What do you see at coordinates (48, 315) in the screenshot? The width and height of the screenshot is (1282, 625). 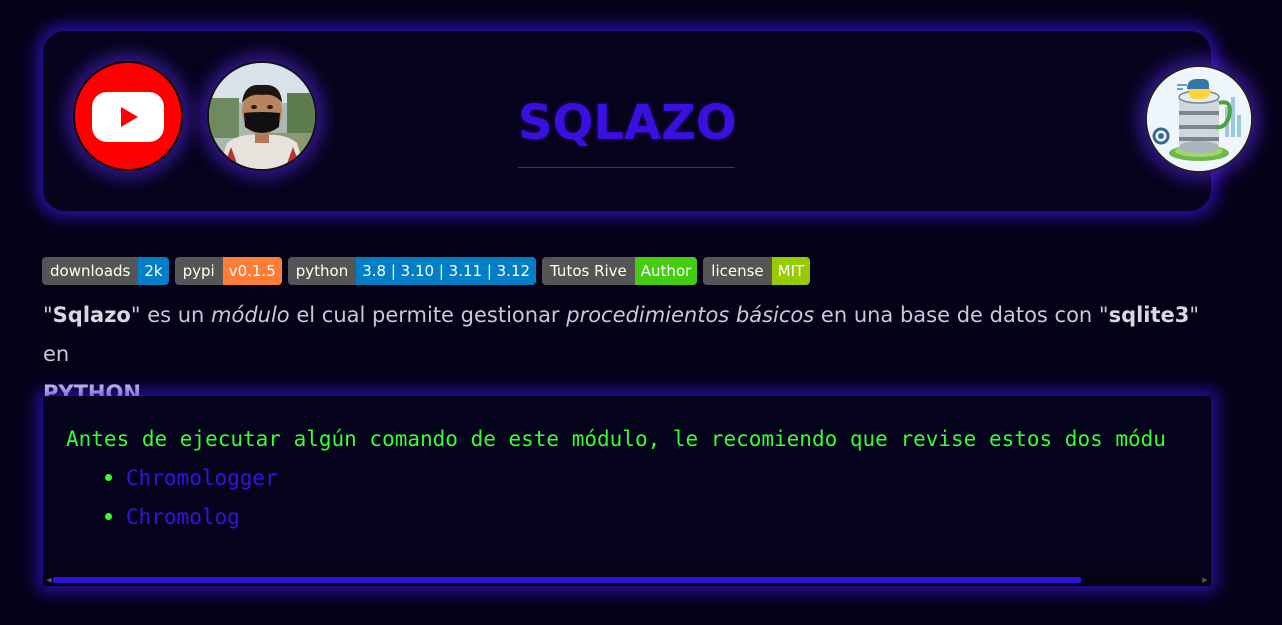 I see `desc-quote: "` at bounding box center [48, 315].